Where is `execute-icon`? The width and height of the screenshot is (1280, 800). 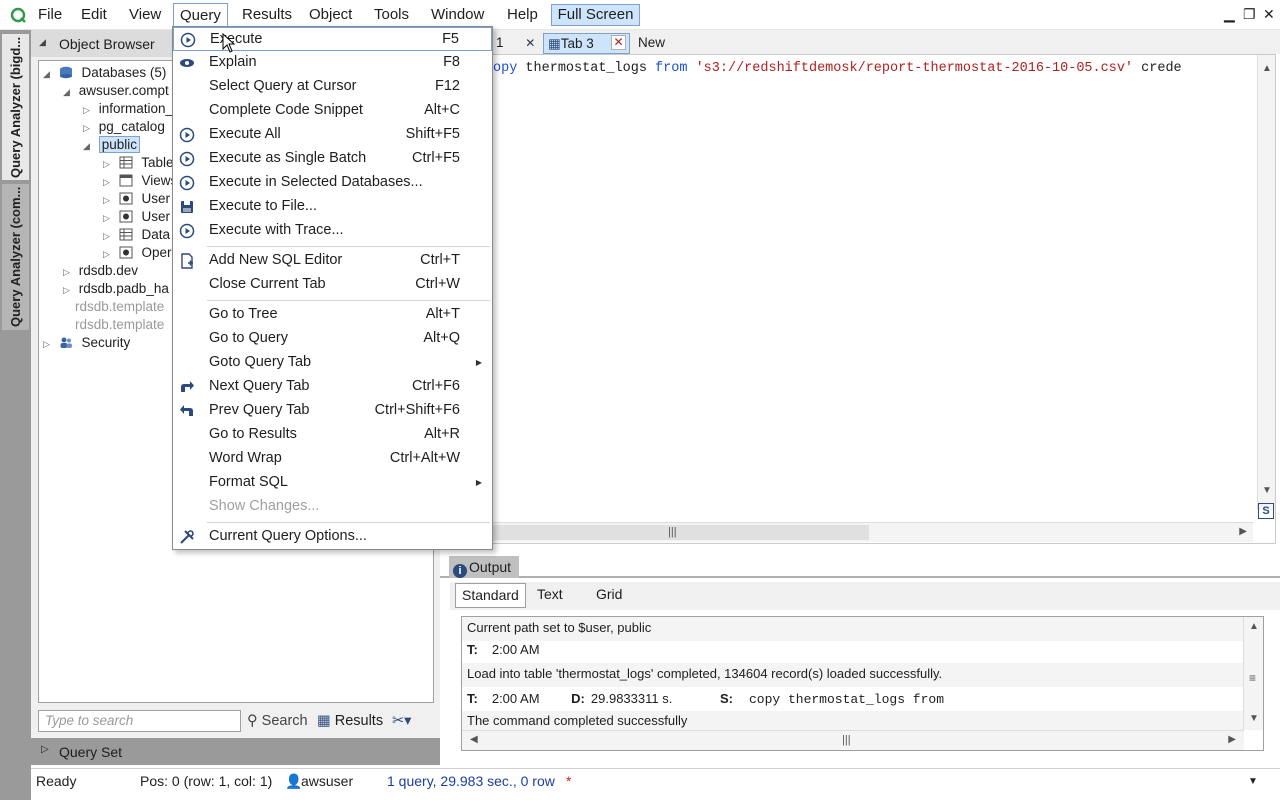
execute-icon is located at coordinates (187, 135).